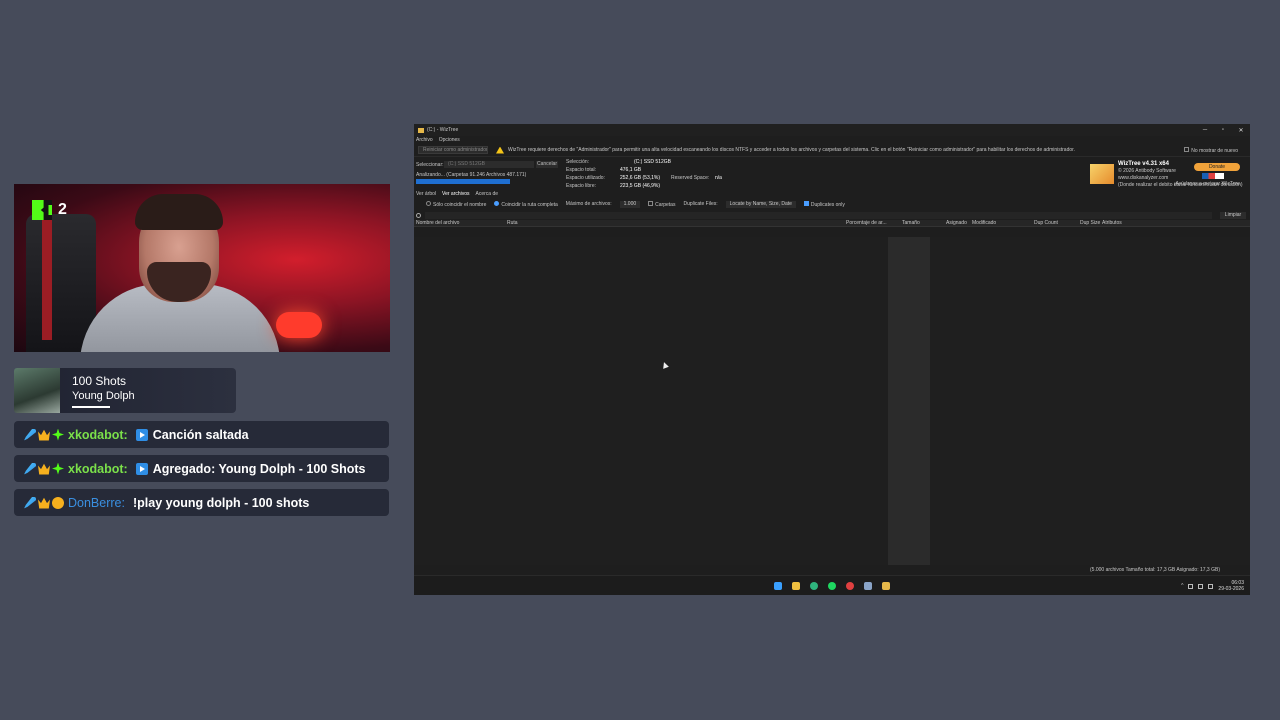 Image resolution: width=1280 pixels, height=720 pixels. I want to click on max-files-label: Máximo de archivos:, so click(588, 204).